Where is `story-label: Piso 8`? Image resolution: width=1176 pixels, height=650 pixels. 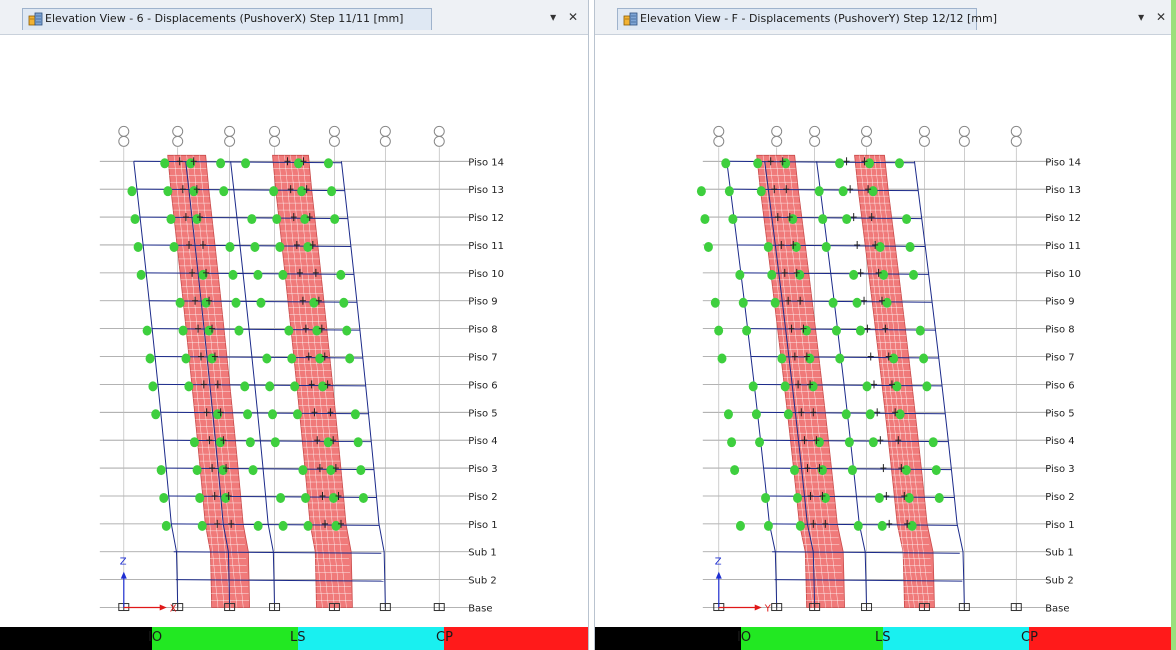 story-label: Piso 8 is located at coordinates (1059, 330).